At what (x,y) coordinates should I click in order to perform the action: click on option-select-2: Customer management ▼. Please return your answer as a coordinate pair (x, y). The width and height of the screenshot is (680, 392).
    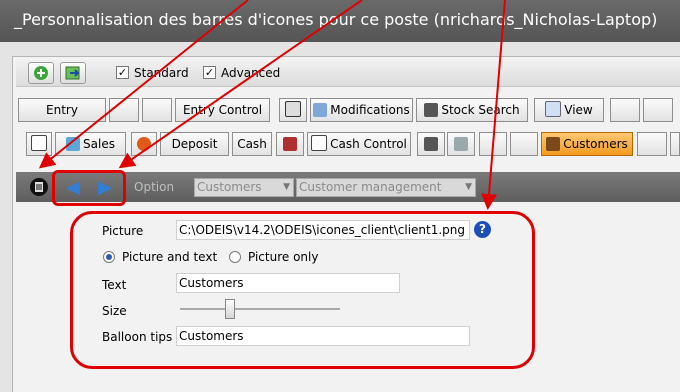
    Looking at the image, I should click on (386, 187).